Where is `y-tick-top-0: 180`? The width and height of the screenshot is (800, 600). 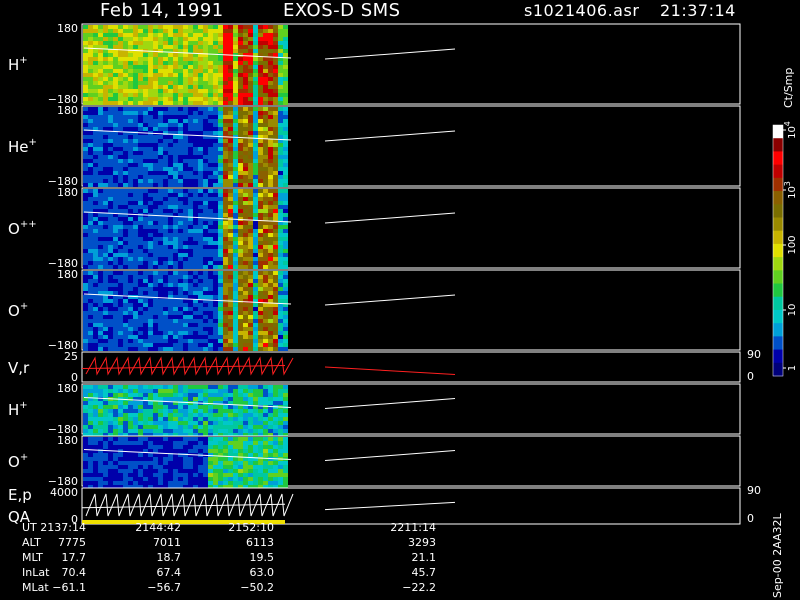
y-tick-top-0: 180 is located at coordinates (67, 28).